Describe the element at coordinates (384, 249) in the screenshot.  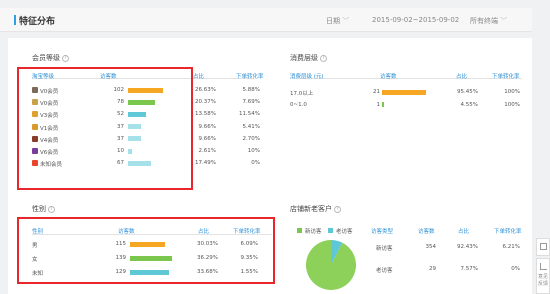
I see `visitor-type: 新访客` at that location.